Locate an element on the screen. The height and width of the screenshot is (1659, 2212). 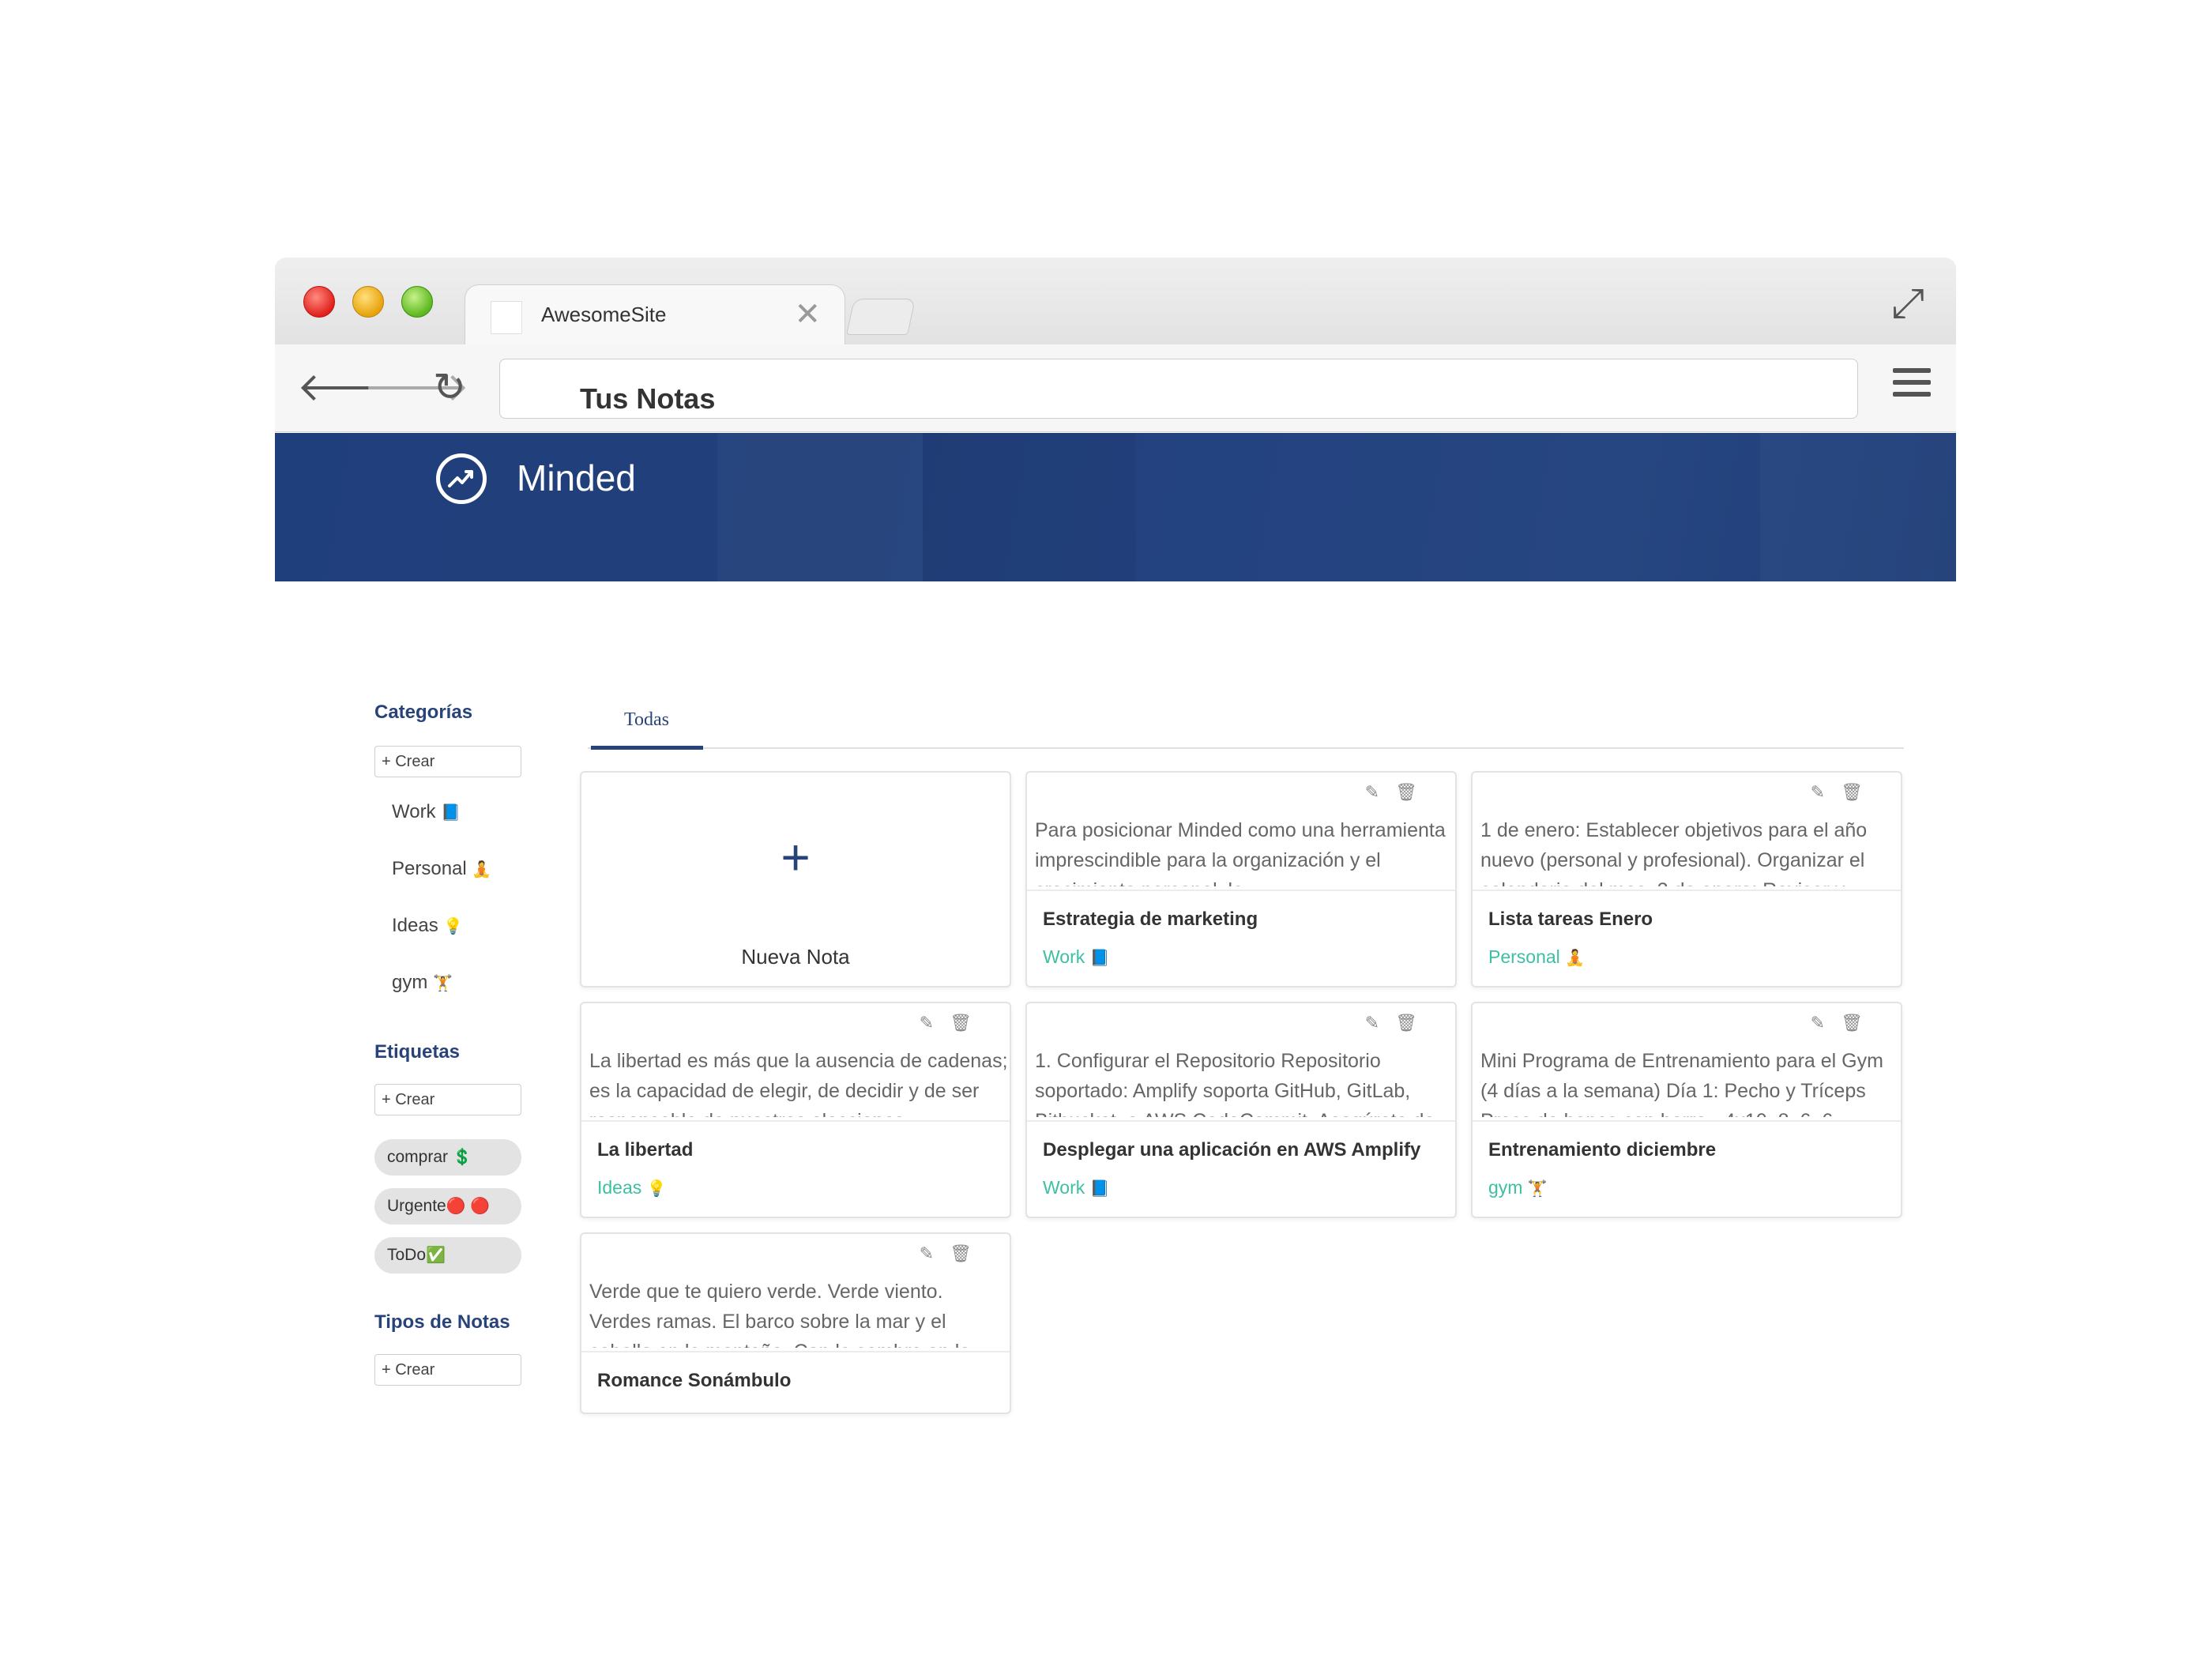
browser-tab: AwesomeSite ✕ is located at coordinates (655, 315).